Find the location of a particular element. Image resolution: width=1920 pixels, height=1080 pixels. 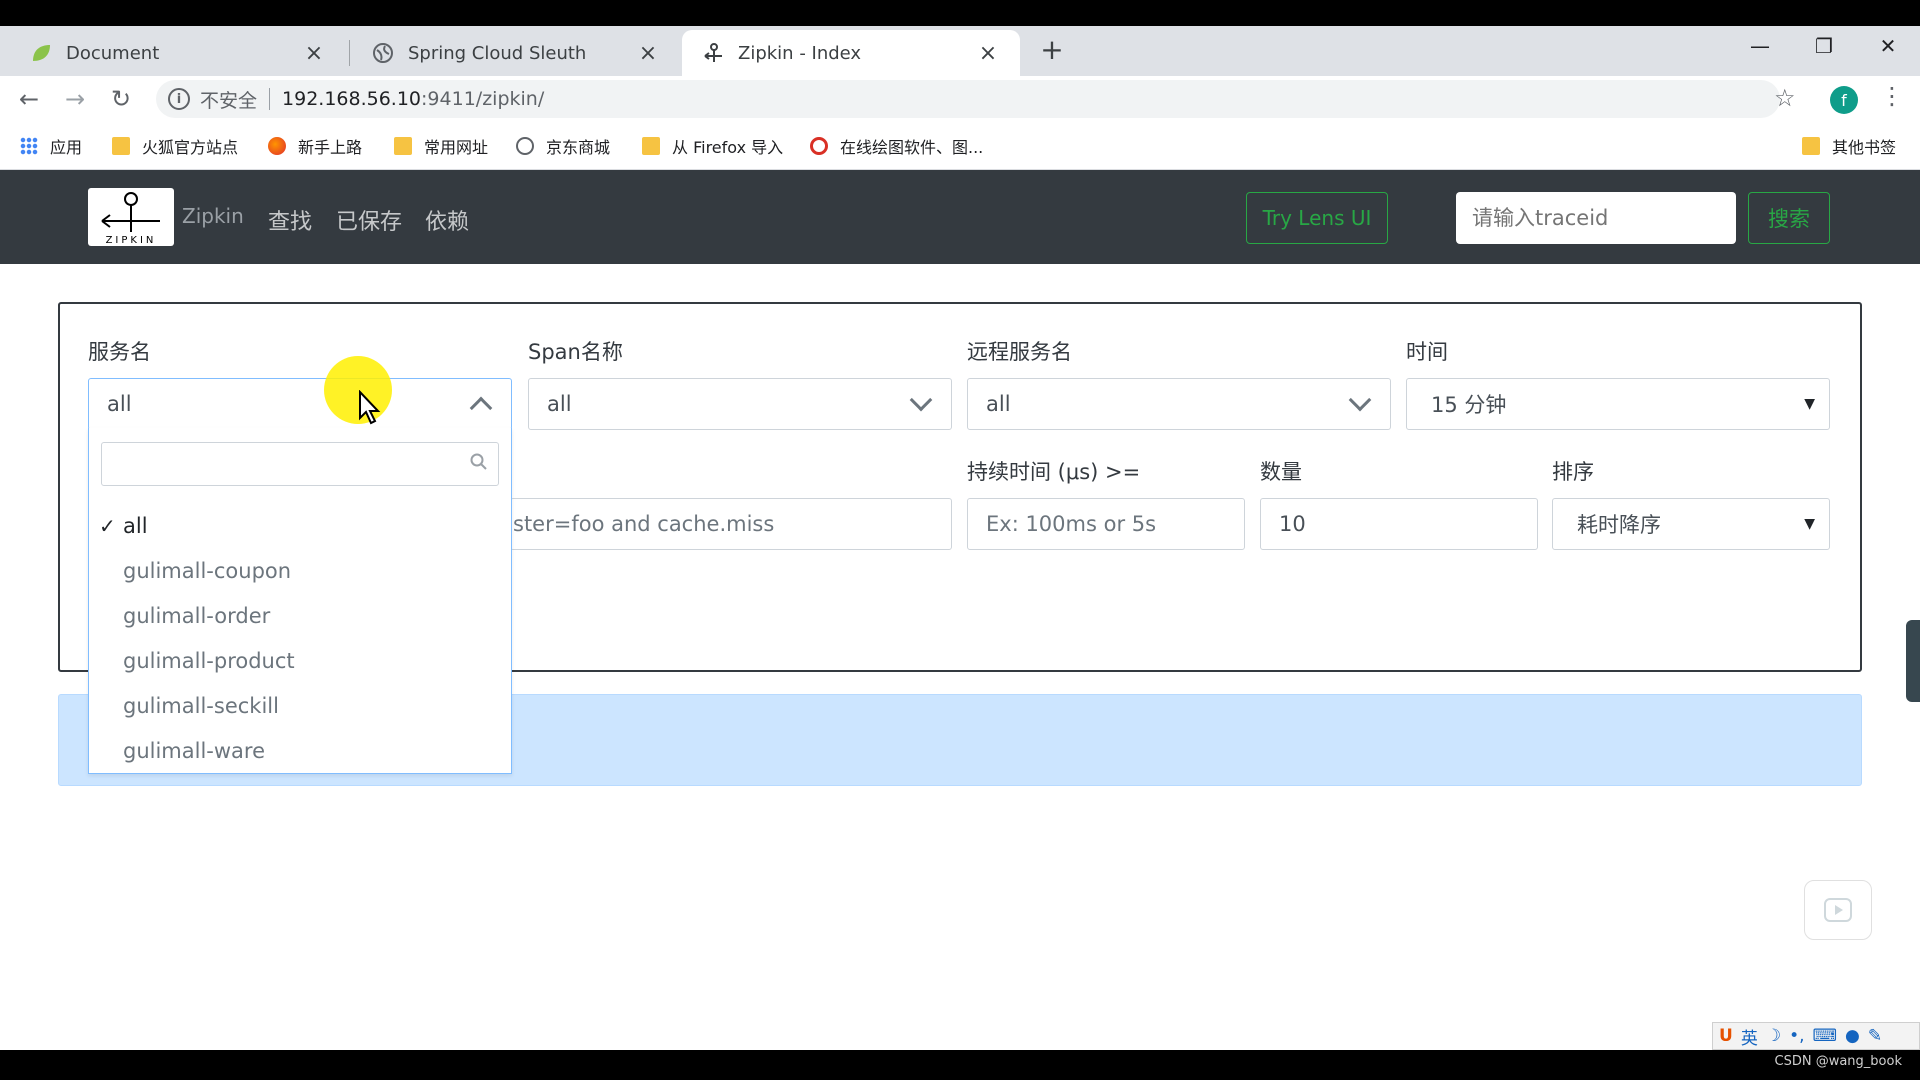

watermark: CSDN @wang_book is located at coordinates (1838, 1061).